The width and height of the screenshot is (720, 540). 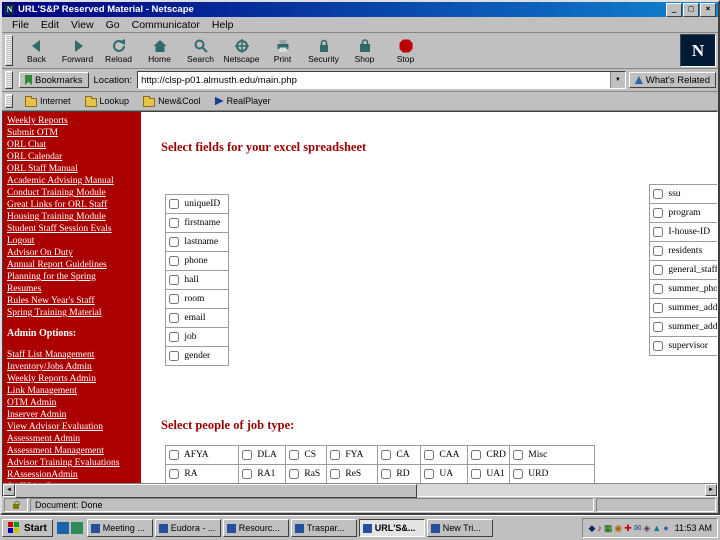 What do you see at coordinates (683, 289) in the screenshot?
I see `field-cell: summer_phone` at bounding box center [683, 289].